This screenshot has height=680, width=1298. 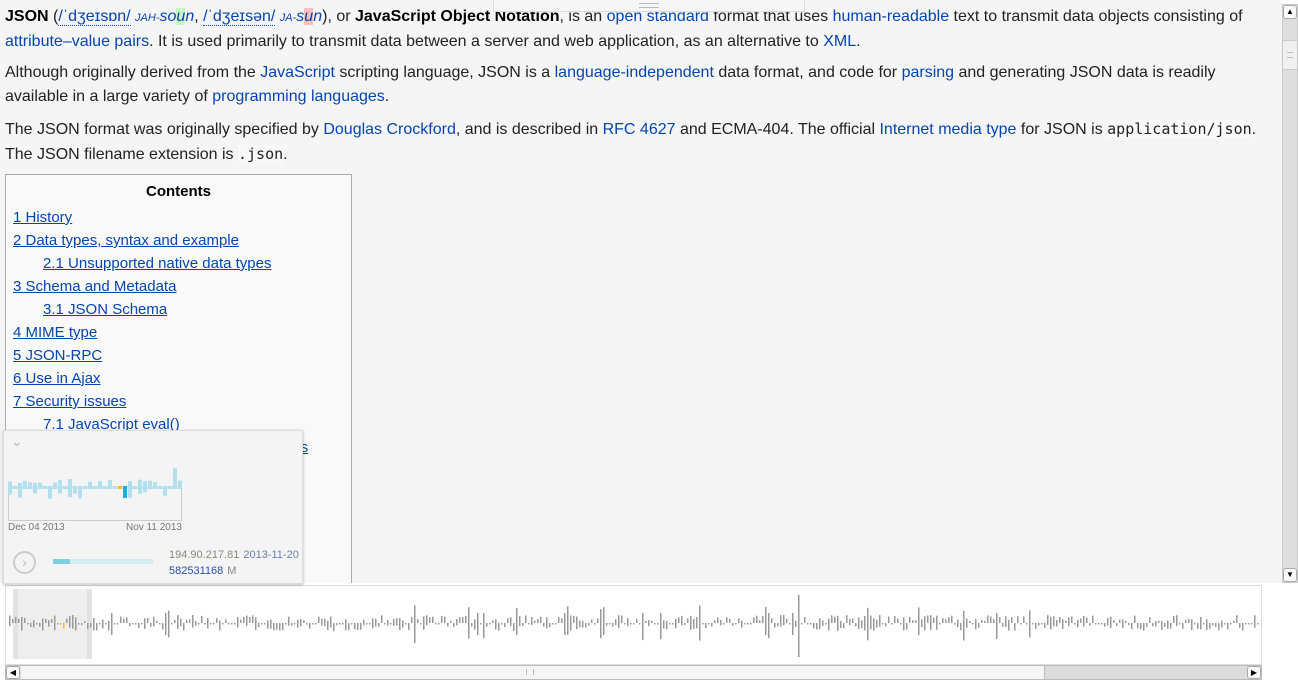 What do you see at coordinates (1290, 55) in the screenshot?
I see `scroll-thumb` at bounding box center [1290, 55].